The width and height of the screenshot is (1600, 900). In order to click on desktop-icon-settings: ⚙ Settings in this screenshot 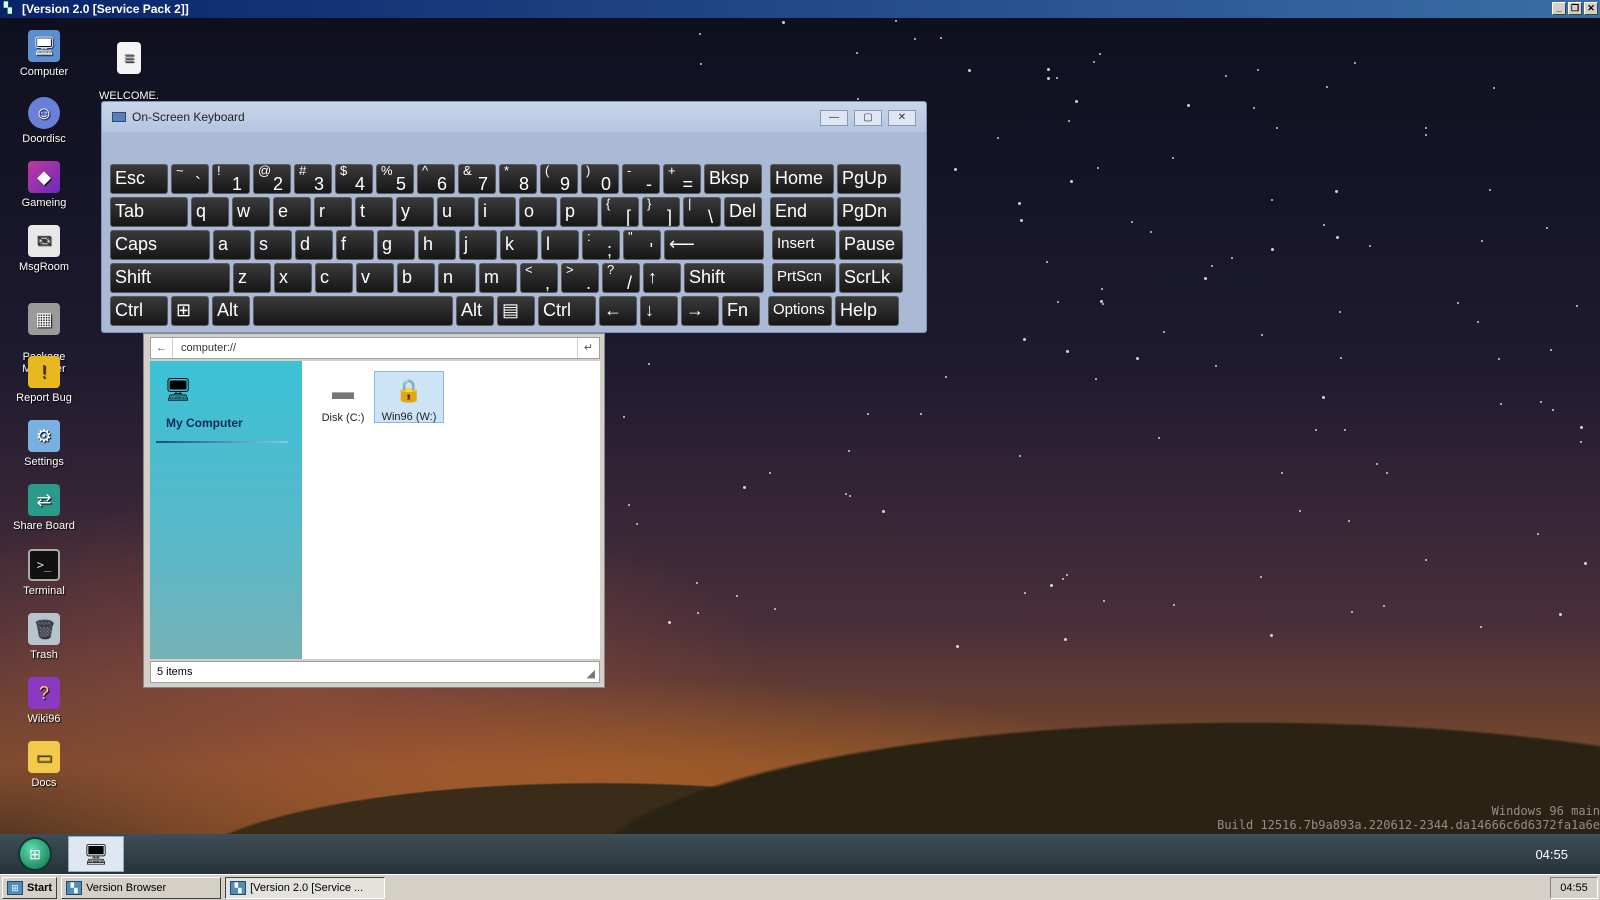, I will do `click(44, 444)`.